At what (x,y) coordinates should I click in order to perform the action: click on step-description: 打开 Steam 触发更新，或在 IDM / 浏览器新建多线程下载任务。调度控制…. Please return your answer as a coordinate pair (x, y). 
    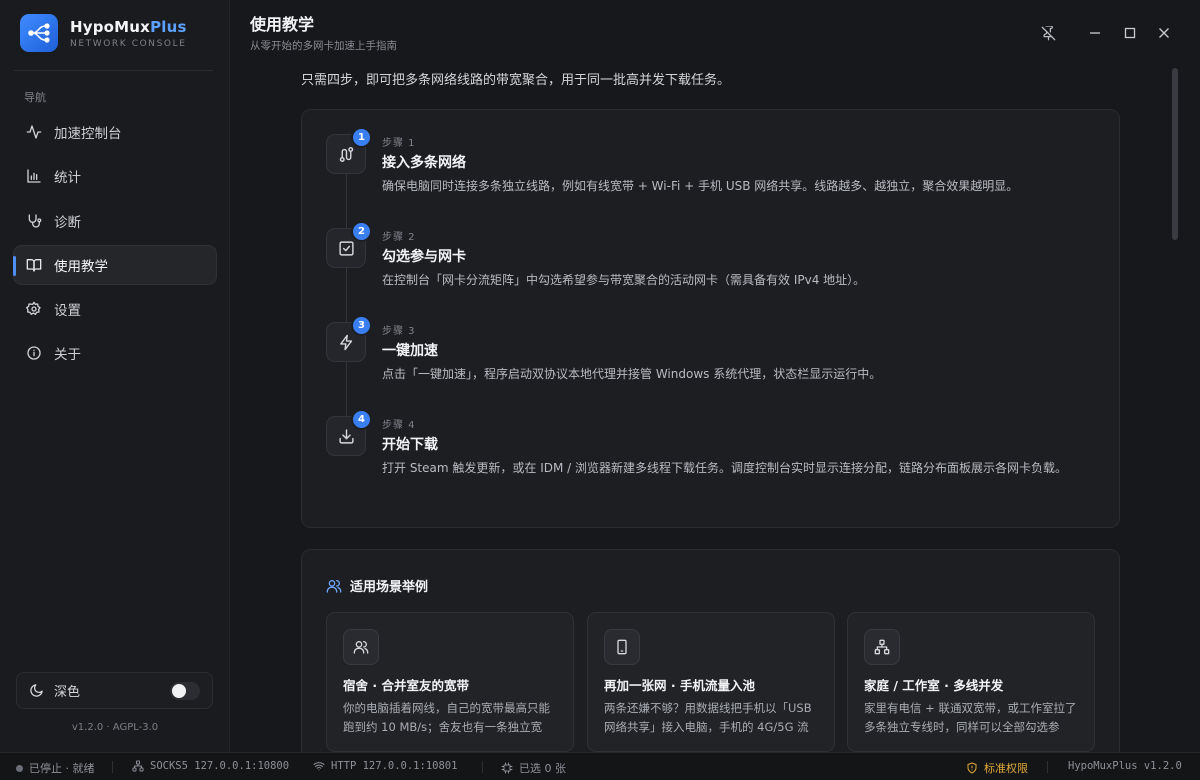
    Looking at the image, I should click on (725, 468).